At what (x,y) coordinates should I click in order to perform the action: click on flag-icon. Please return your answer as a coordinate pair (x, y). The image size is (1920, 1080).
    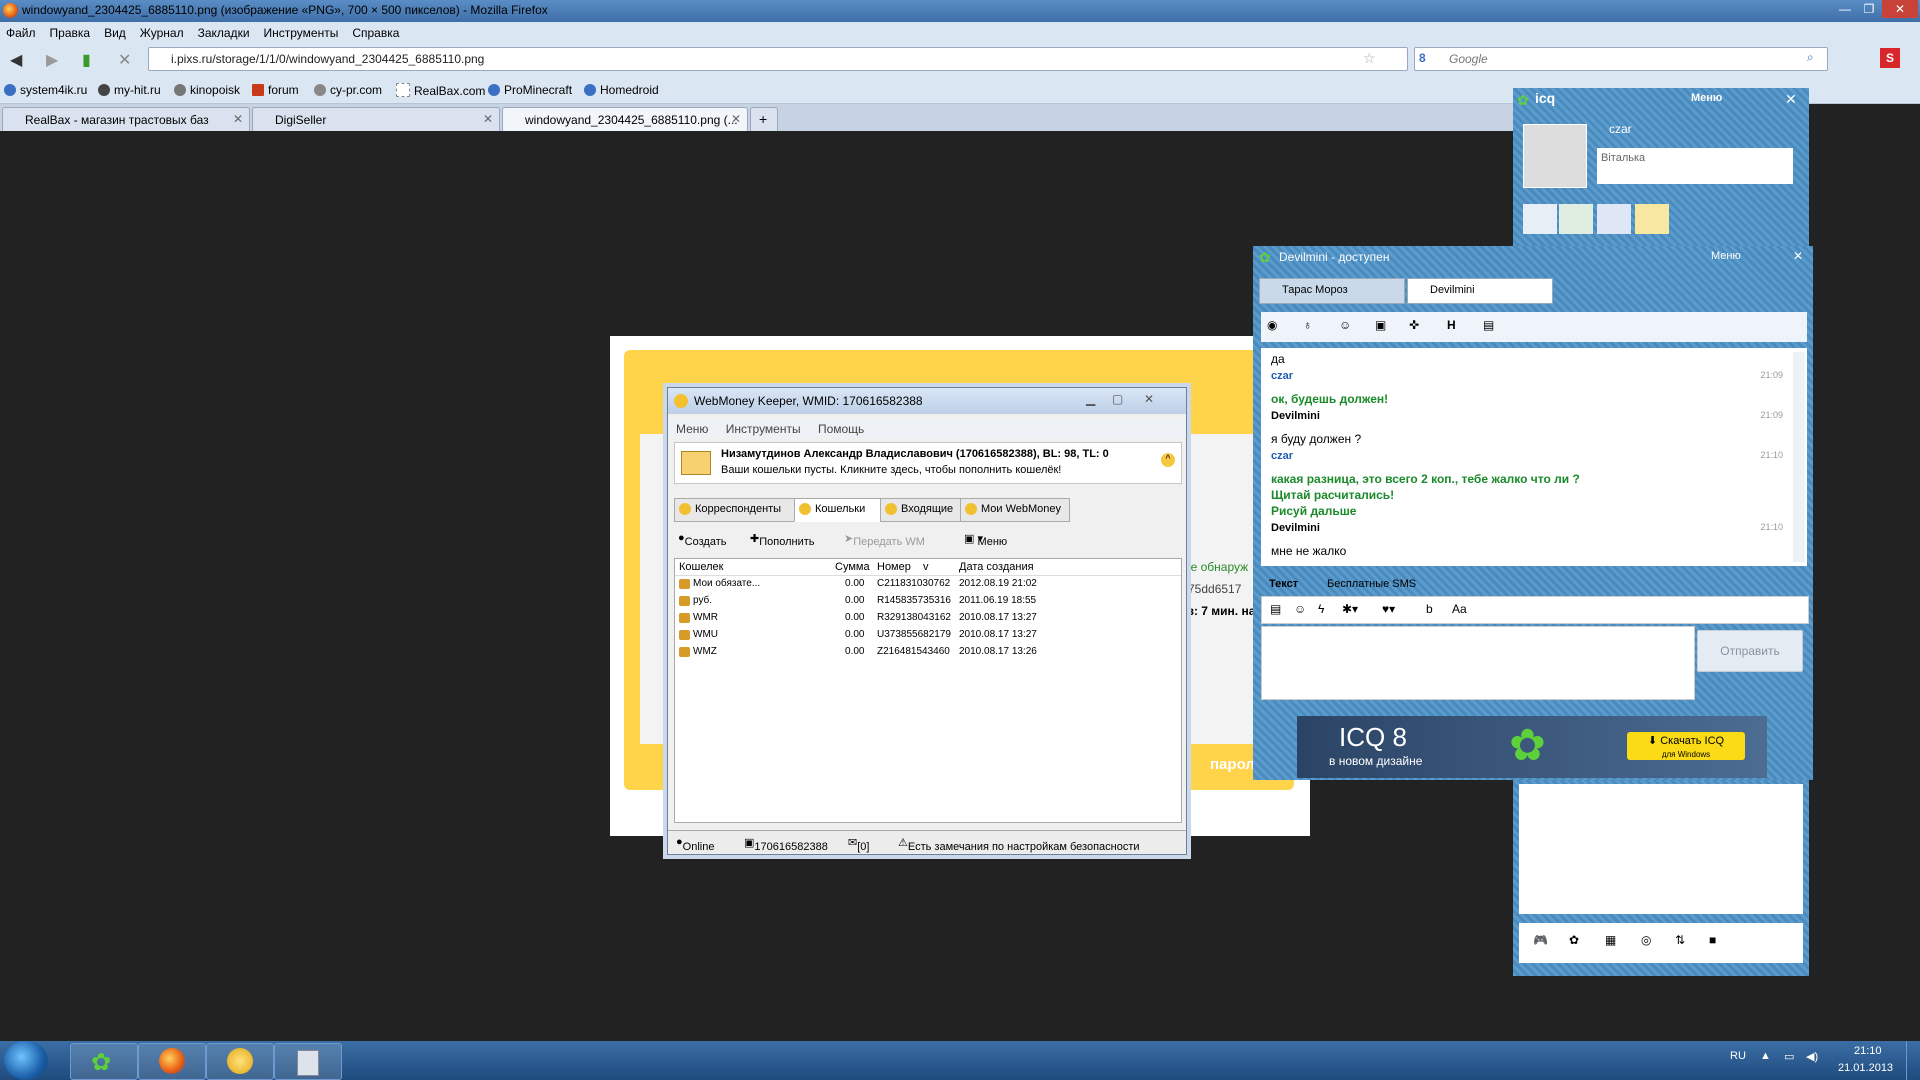
    Looking at the image, I should click on (1614, 219).